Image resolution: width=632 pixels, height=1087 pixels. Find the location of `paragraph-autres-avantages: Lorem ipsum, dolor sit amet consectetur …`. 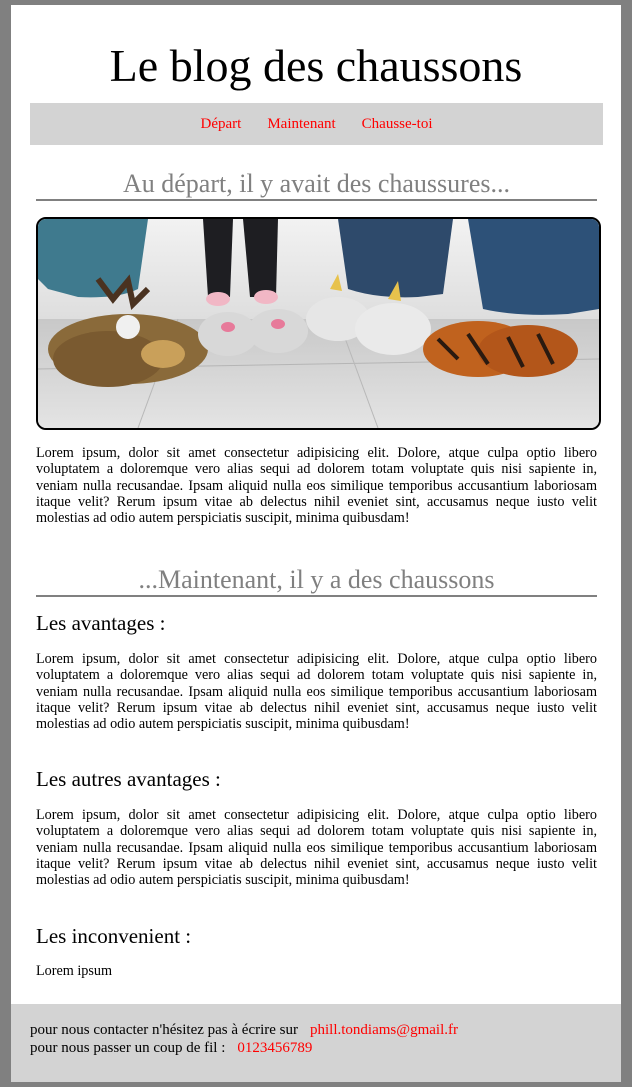

paragraph-autres-avantages: Lorem ipsum, dolor sit amet consectetur … is located at coordinates (316, 848).